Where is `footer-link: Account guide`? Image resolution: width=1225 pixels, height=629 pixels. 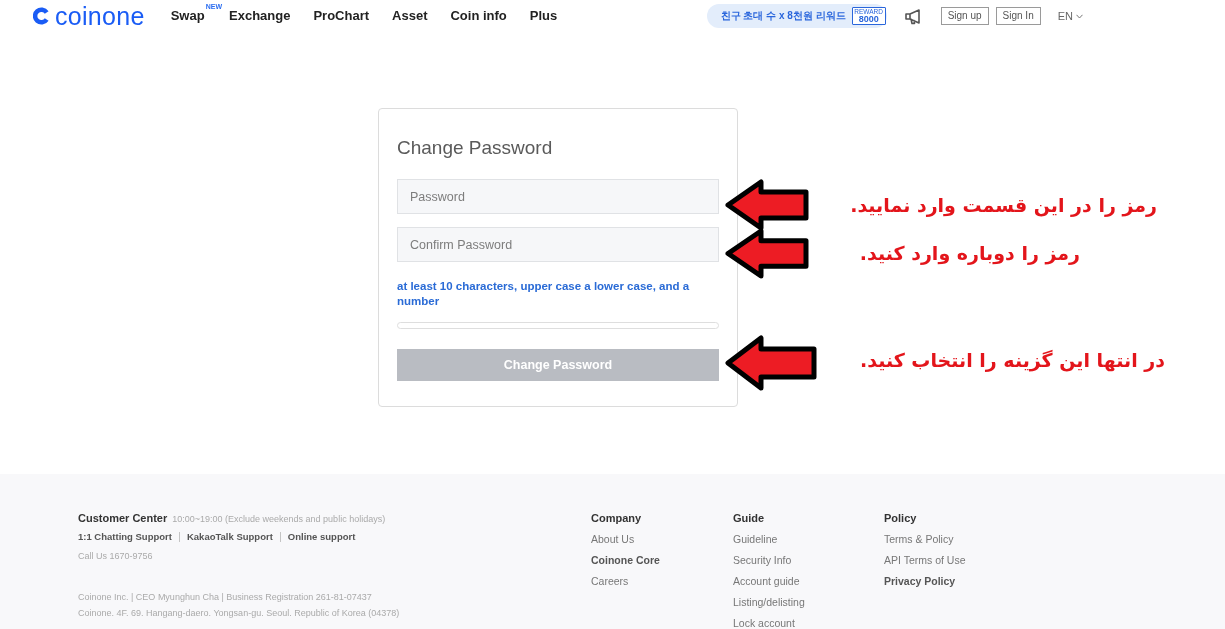 footer-link: Account guide is located at coordinates (766, 581).